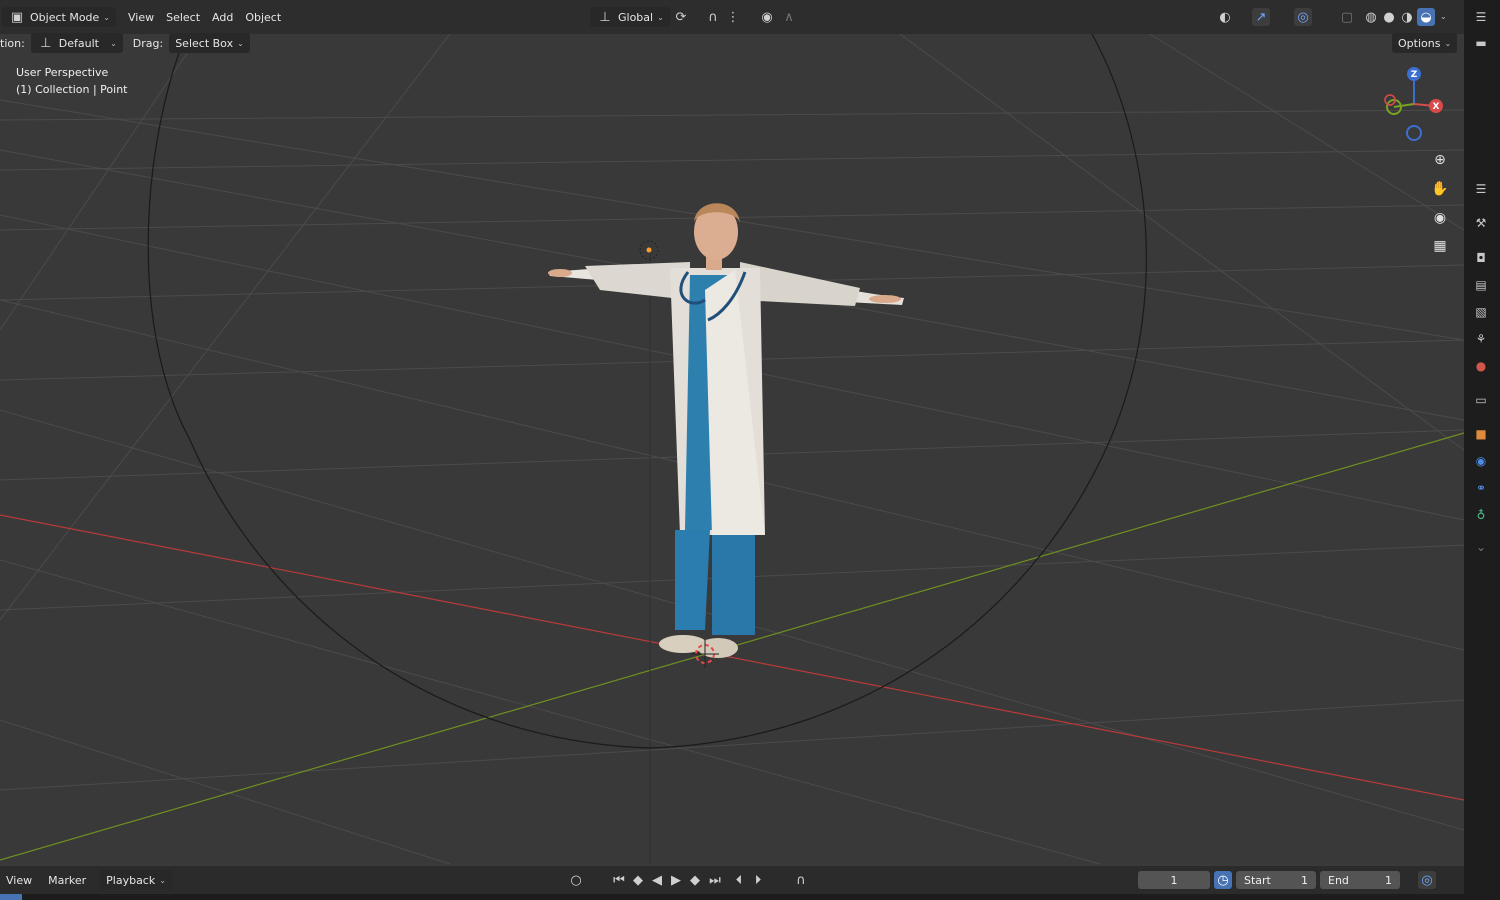  What do you see at coordinates (676, 880) in the screenshot?
I see `play-icon: ▶` at bounding box center [676, 880].